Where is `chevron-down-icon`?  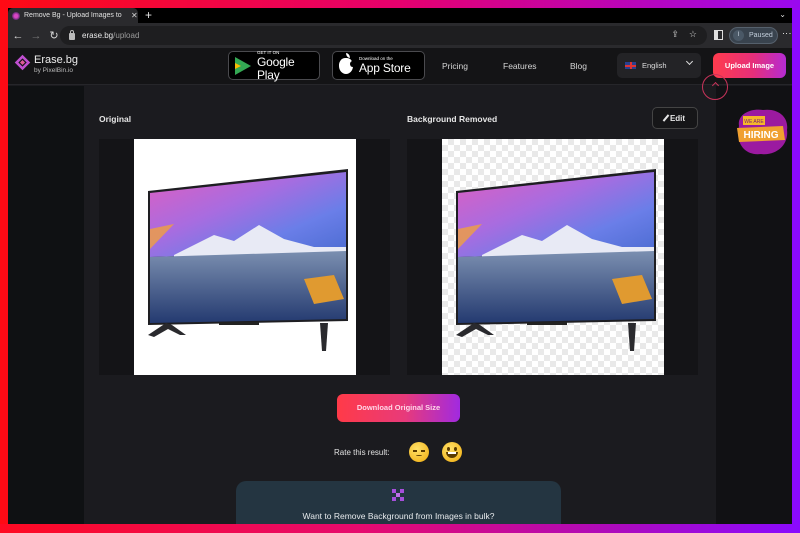
chevron-down-icon is located at coordinates (689, 61).